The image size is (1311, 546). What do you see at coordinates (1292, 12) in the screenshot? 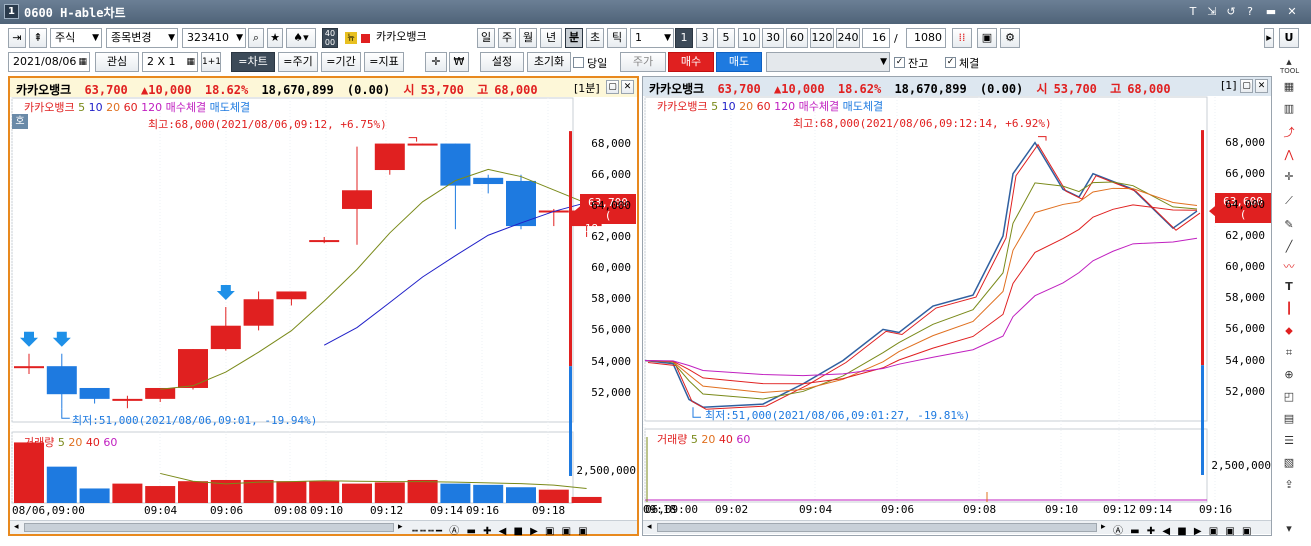
I see `close-icon: ✕` at bounding box center [1292, 12].